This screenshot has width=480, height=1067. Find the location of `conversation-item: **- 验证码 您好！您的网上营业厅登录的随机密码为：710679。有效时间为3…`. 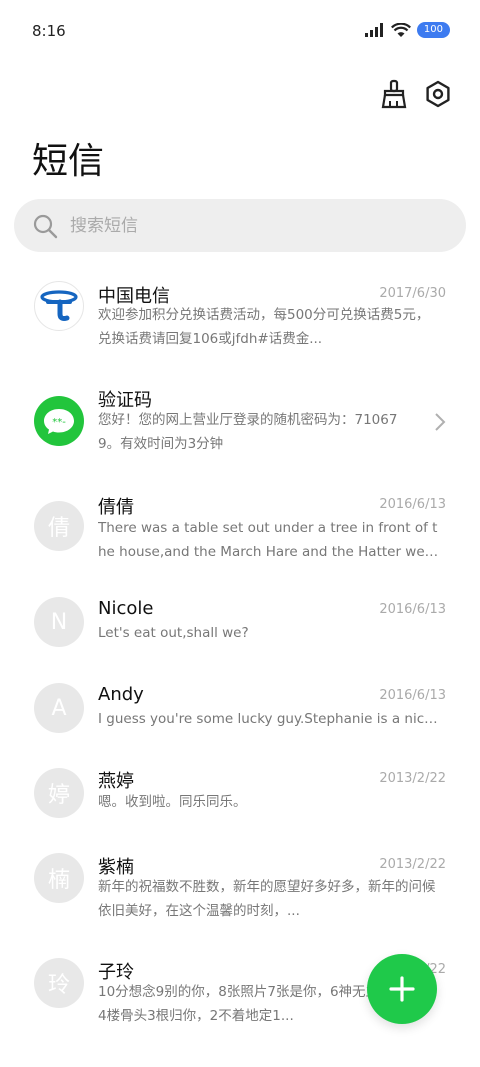

conversation-item: **- 验证码 您好！您的网上营业厅登录的随机密码为：710679。有效时间为3… is located at coordinates (240, 428).